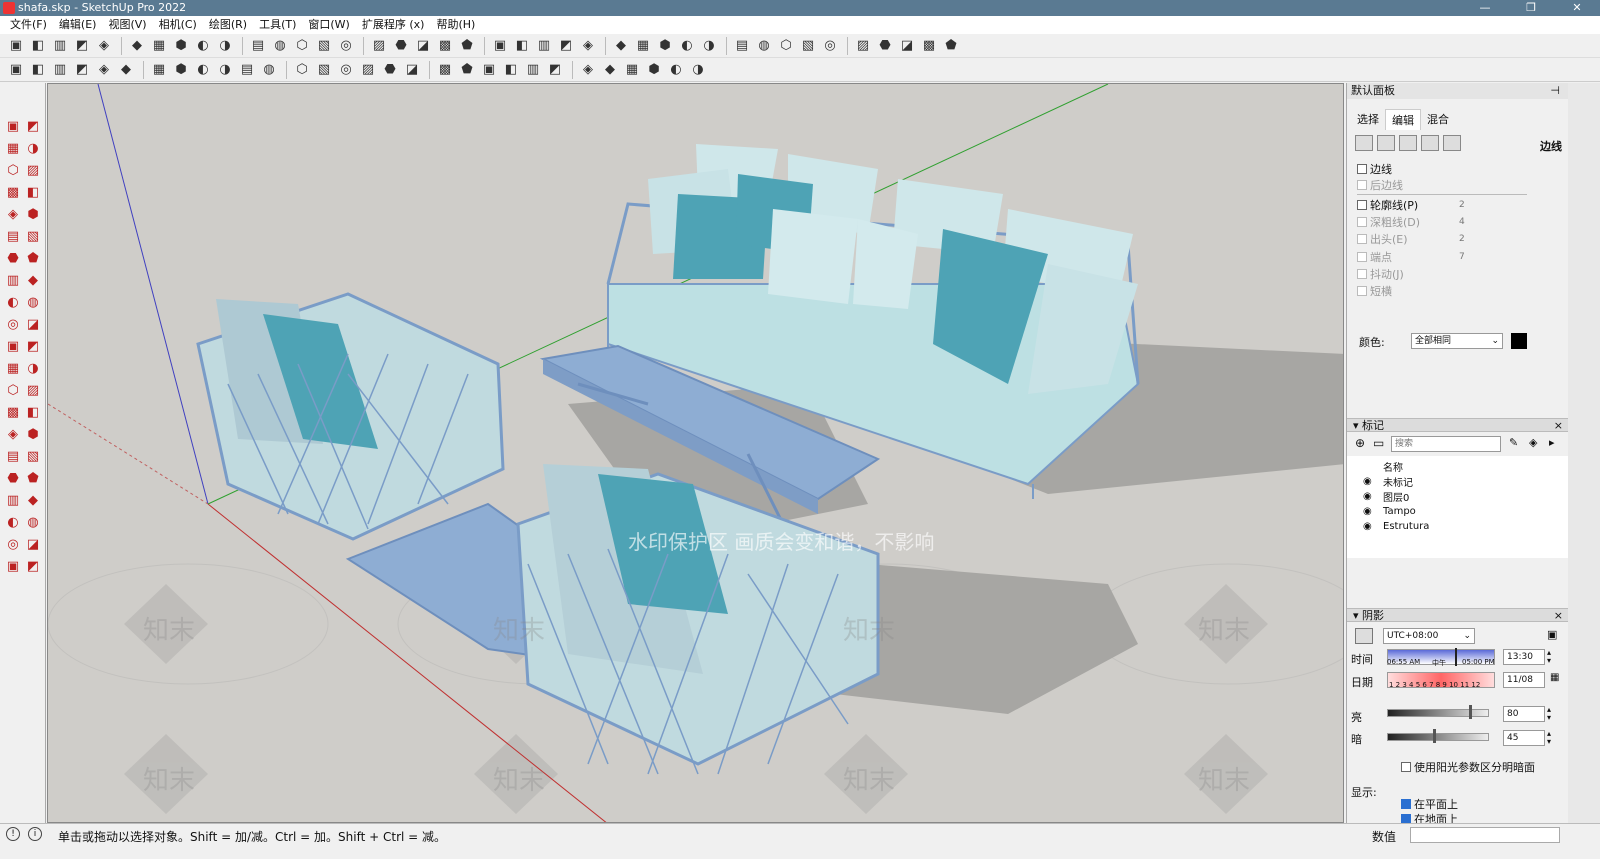 Image resolution: width=1600 pixels, height=859 pixels. I want to click on skin-icon: ◈, so click(588, 70).